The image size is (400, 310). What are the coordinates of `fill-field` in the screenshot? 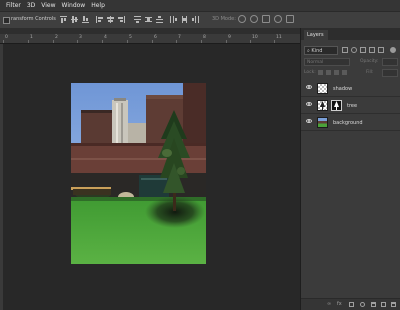 It's located at (390, 73).